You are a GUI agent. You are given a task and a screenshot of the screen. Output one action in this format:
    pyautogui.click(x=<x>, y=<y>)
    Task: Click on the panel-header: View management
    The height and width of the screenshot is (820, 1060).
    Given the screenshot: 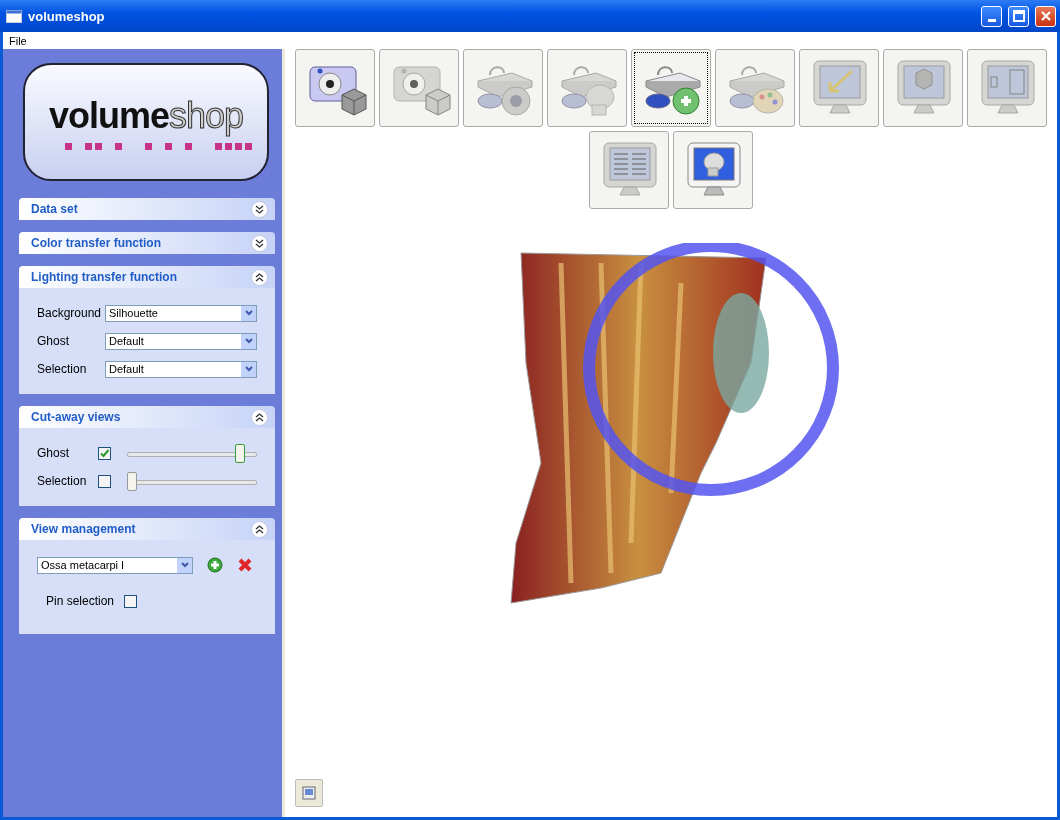 What is the action you would take?
    pyautogui.click(x=147, y=529)
    